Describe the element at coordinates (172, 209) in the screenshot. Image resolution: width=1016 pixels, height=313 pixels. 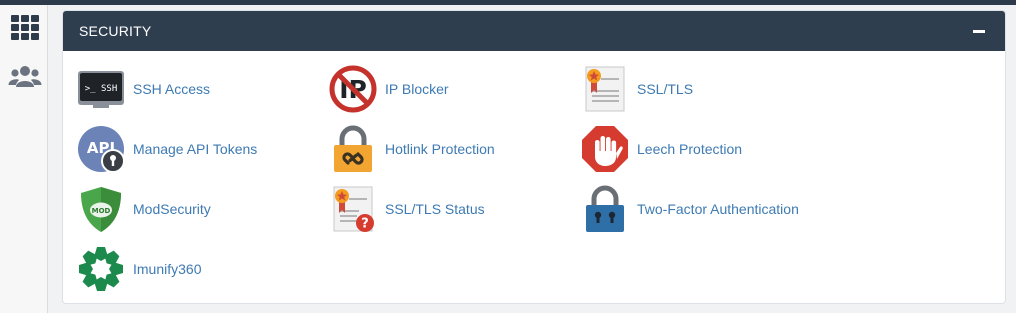
I see `item-label: ModSecurity` at that location.